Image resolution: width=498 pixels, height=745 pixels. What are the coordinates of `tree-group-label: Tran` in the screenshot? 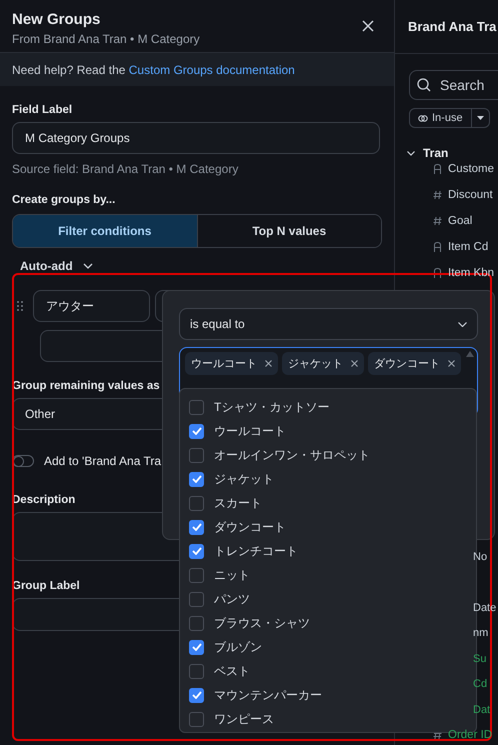 It's located at (435, 153).